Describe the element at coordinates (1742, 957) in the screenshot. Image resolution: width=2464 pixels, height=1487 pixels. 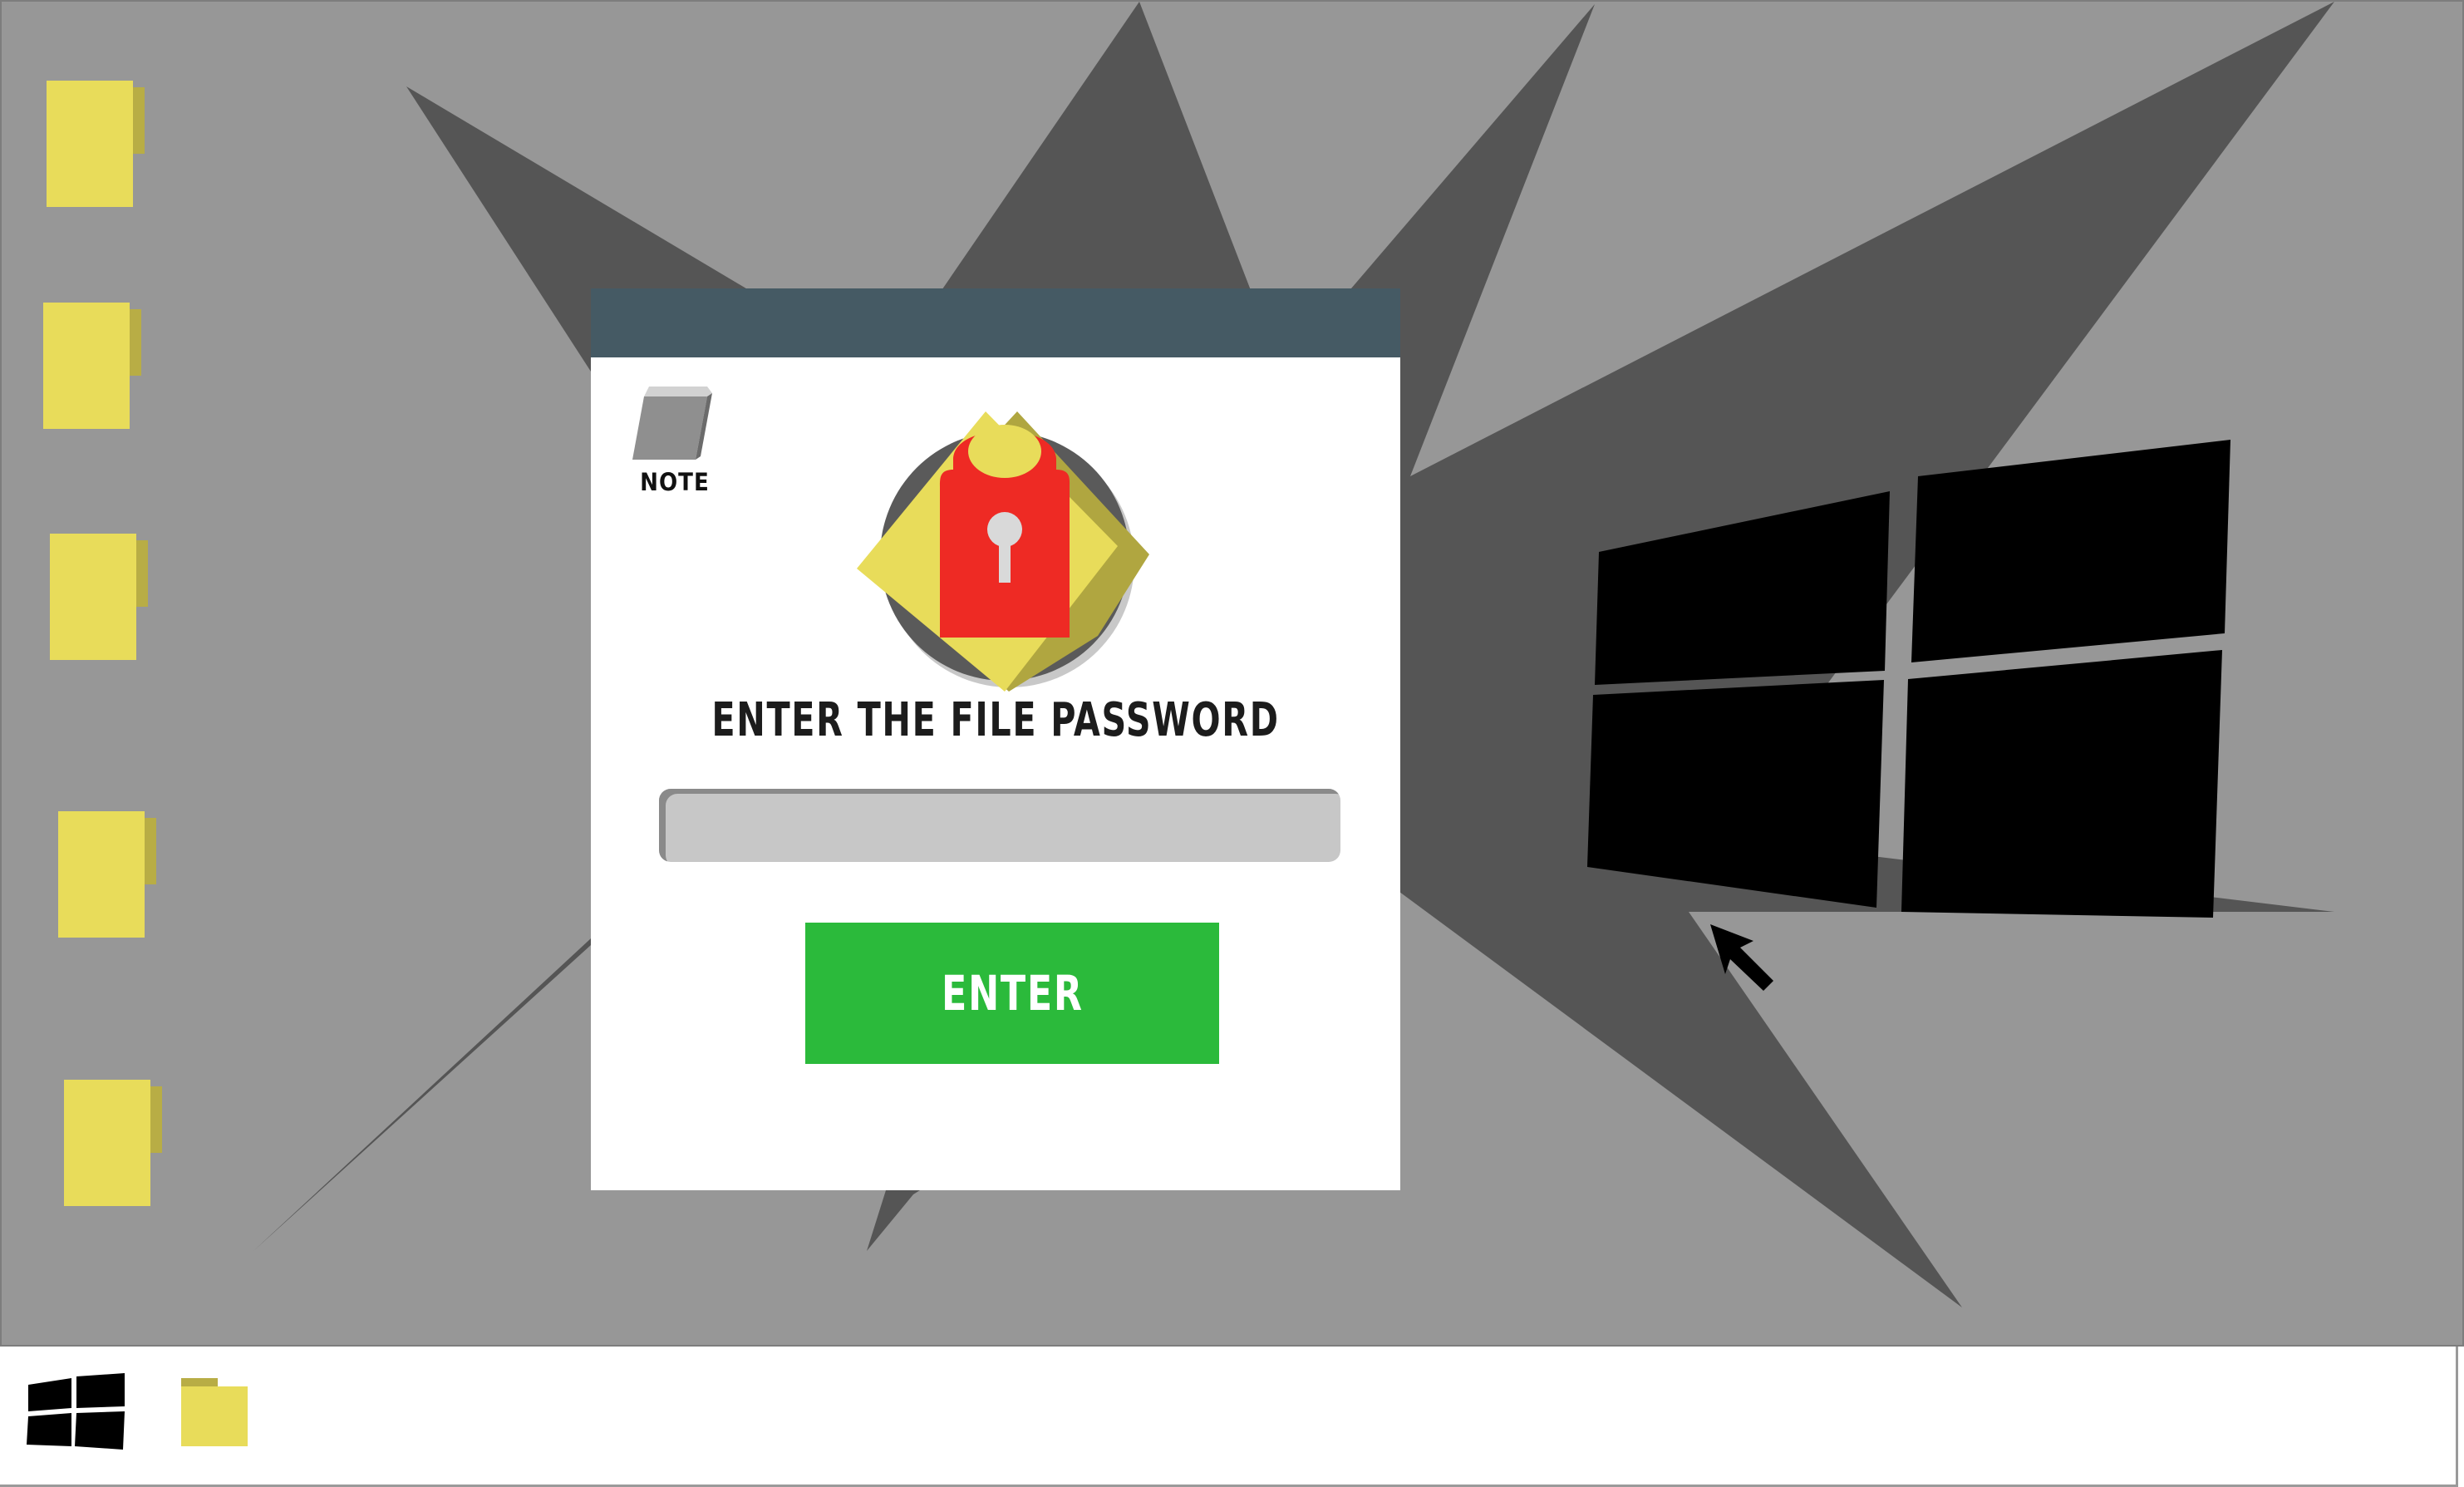
I see `mouse-pointer-icon` at that location.